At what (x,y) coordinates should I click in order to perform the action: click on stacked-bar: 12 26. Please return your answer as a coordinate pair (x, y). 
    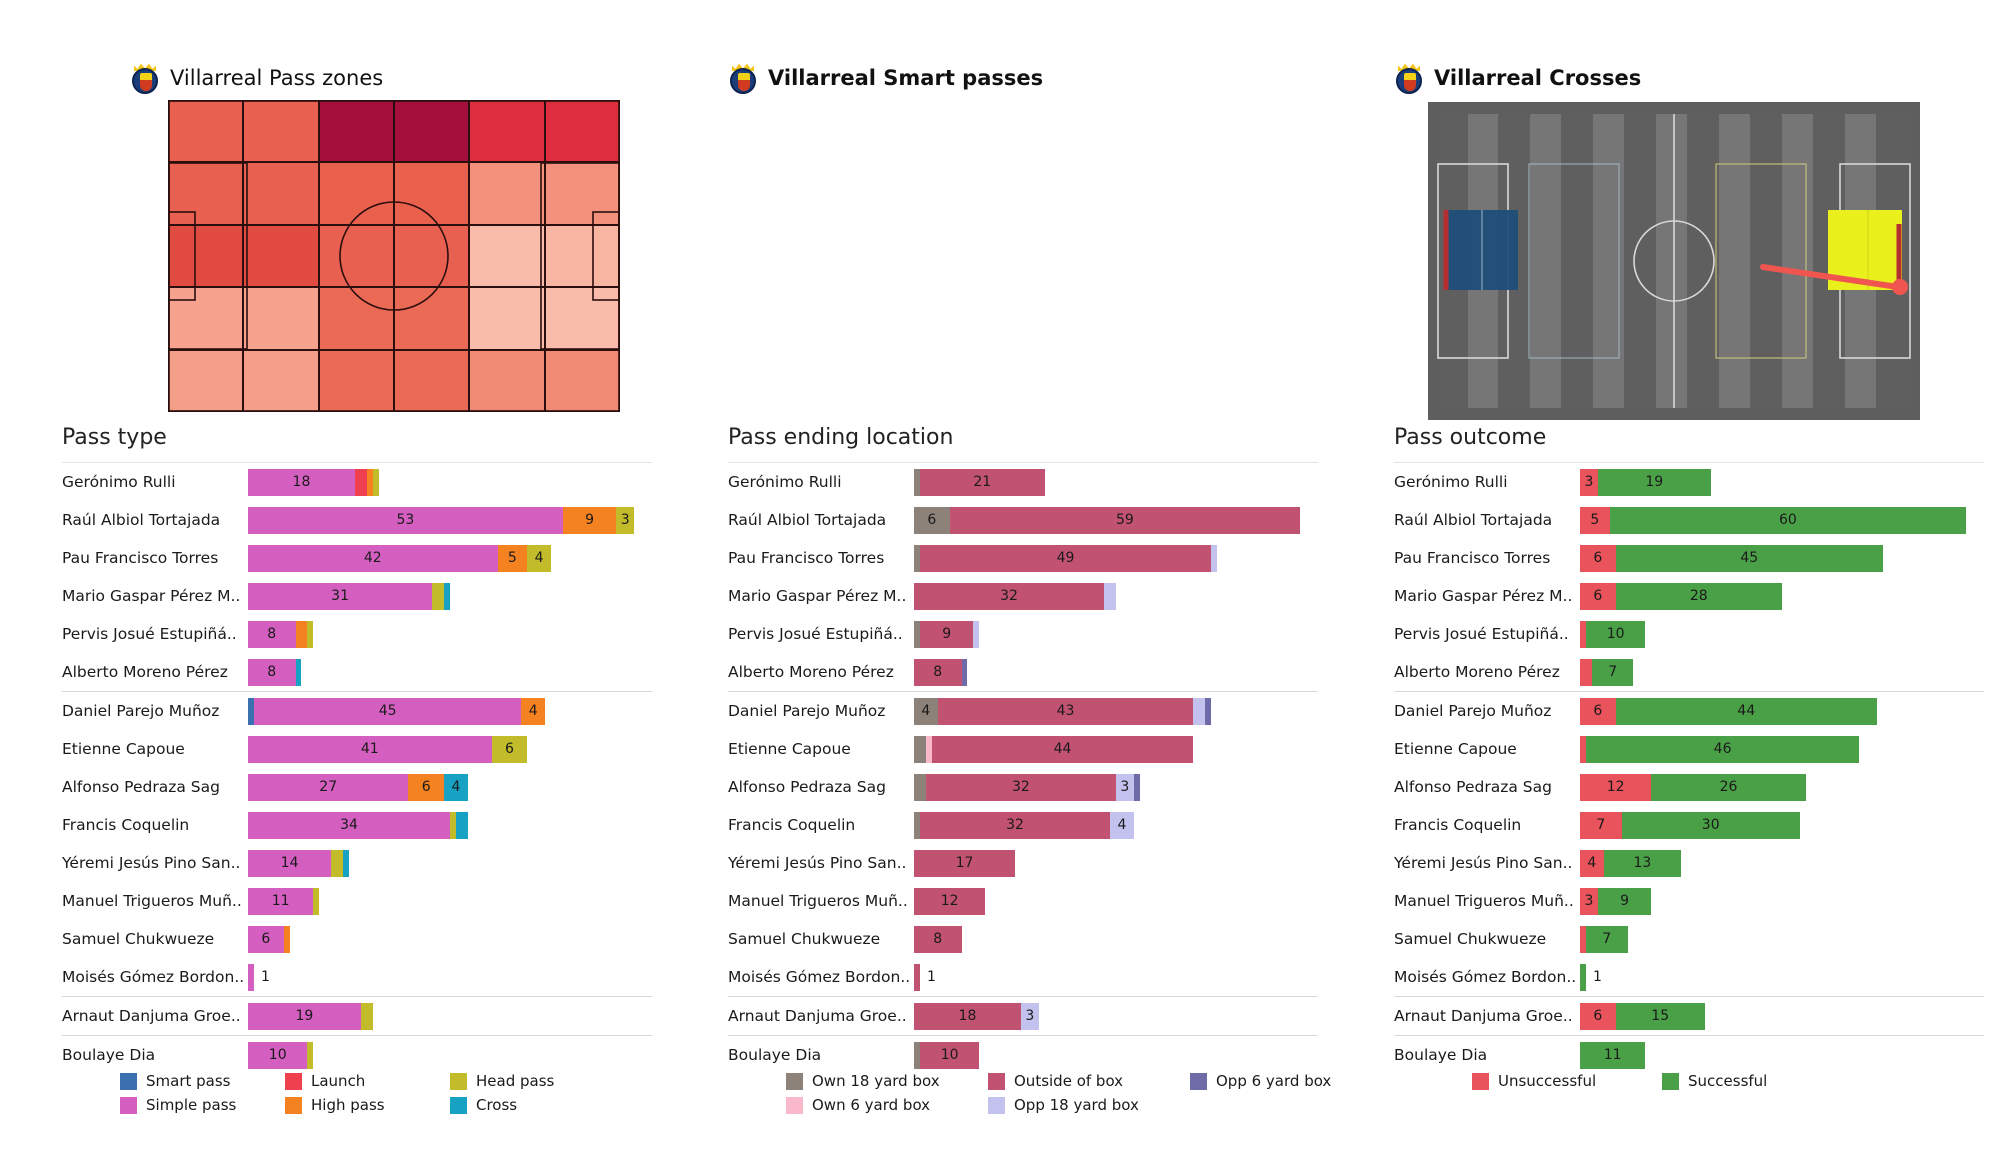
    Looking at the image, I should click on (1693, 787).